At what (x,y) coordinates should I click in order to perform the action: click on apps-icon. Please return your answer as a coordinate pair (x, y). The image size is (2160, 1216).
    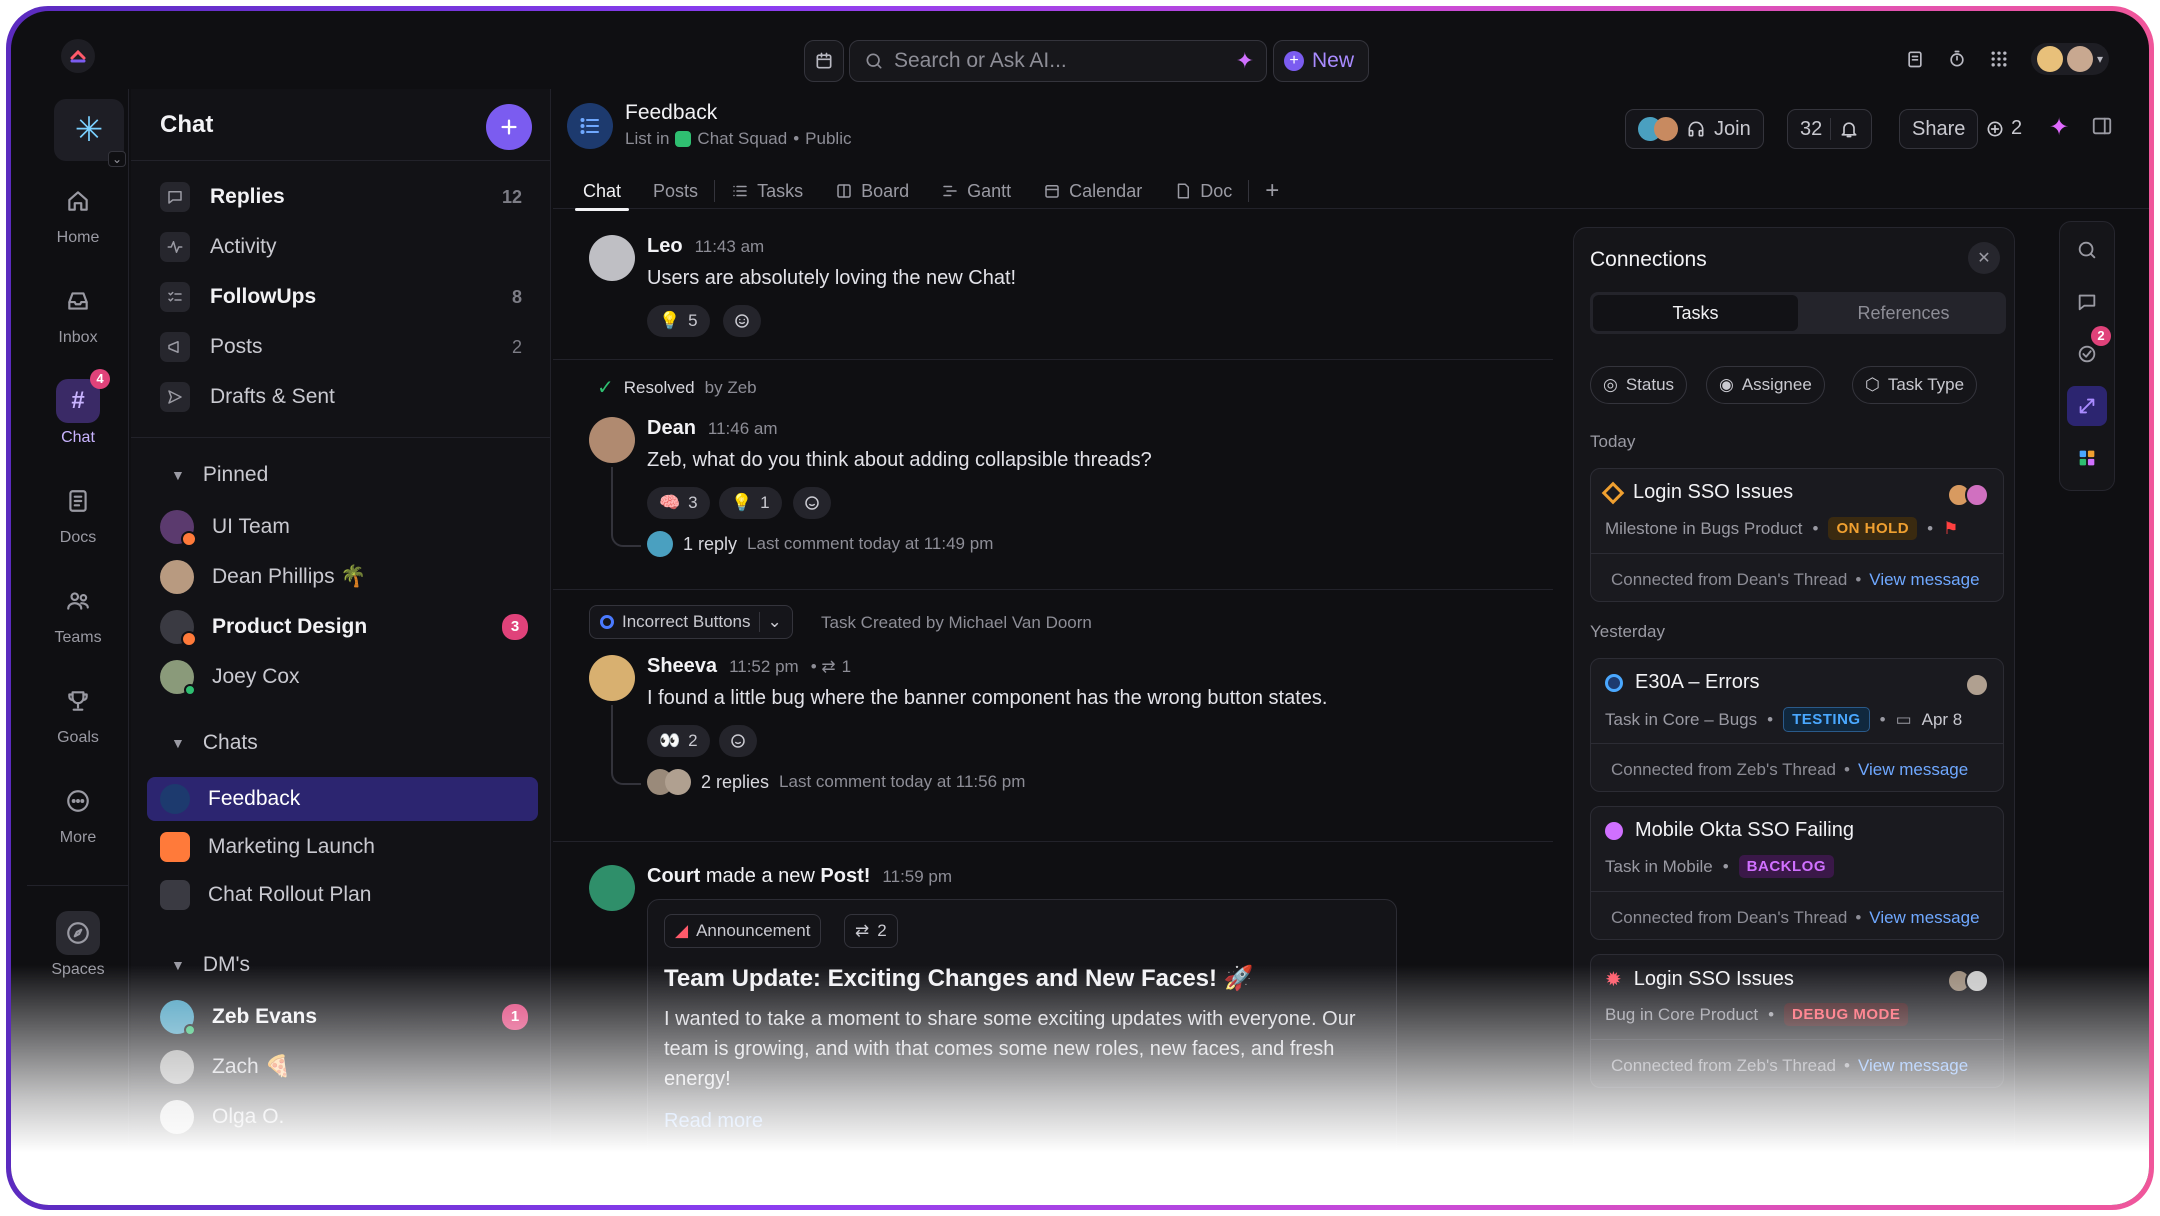
    Looking at the image, I should click on (2087, 458).